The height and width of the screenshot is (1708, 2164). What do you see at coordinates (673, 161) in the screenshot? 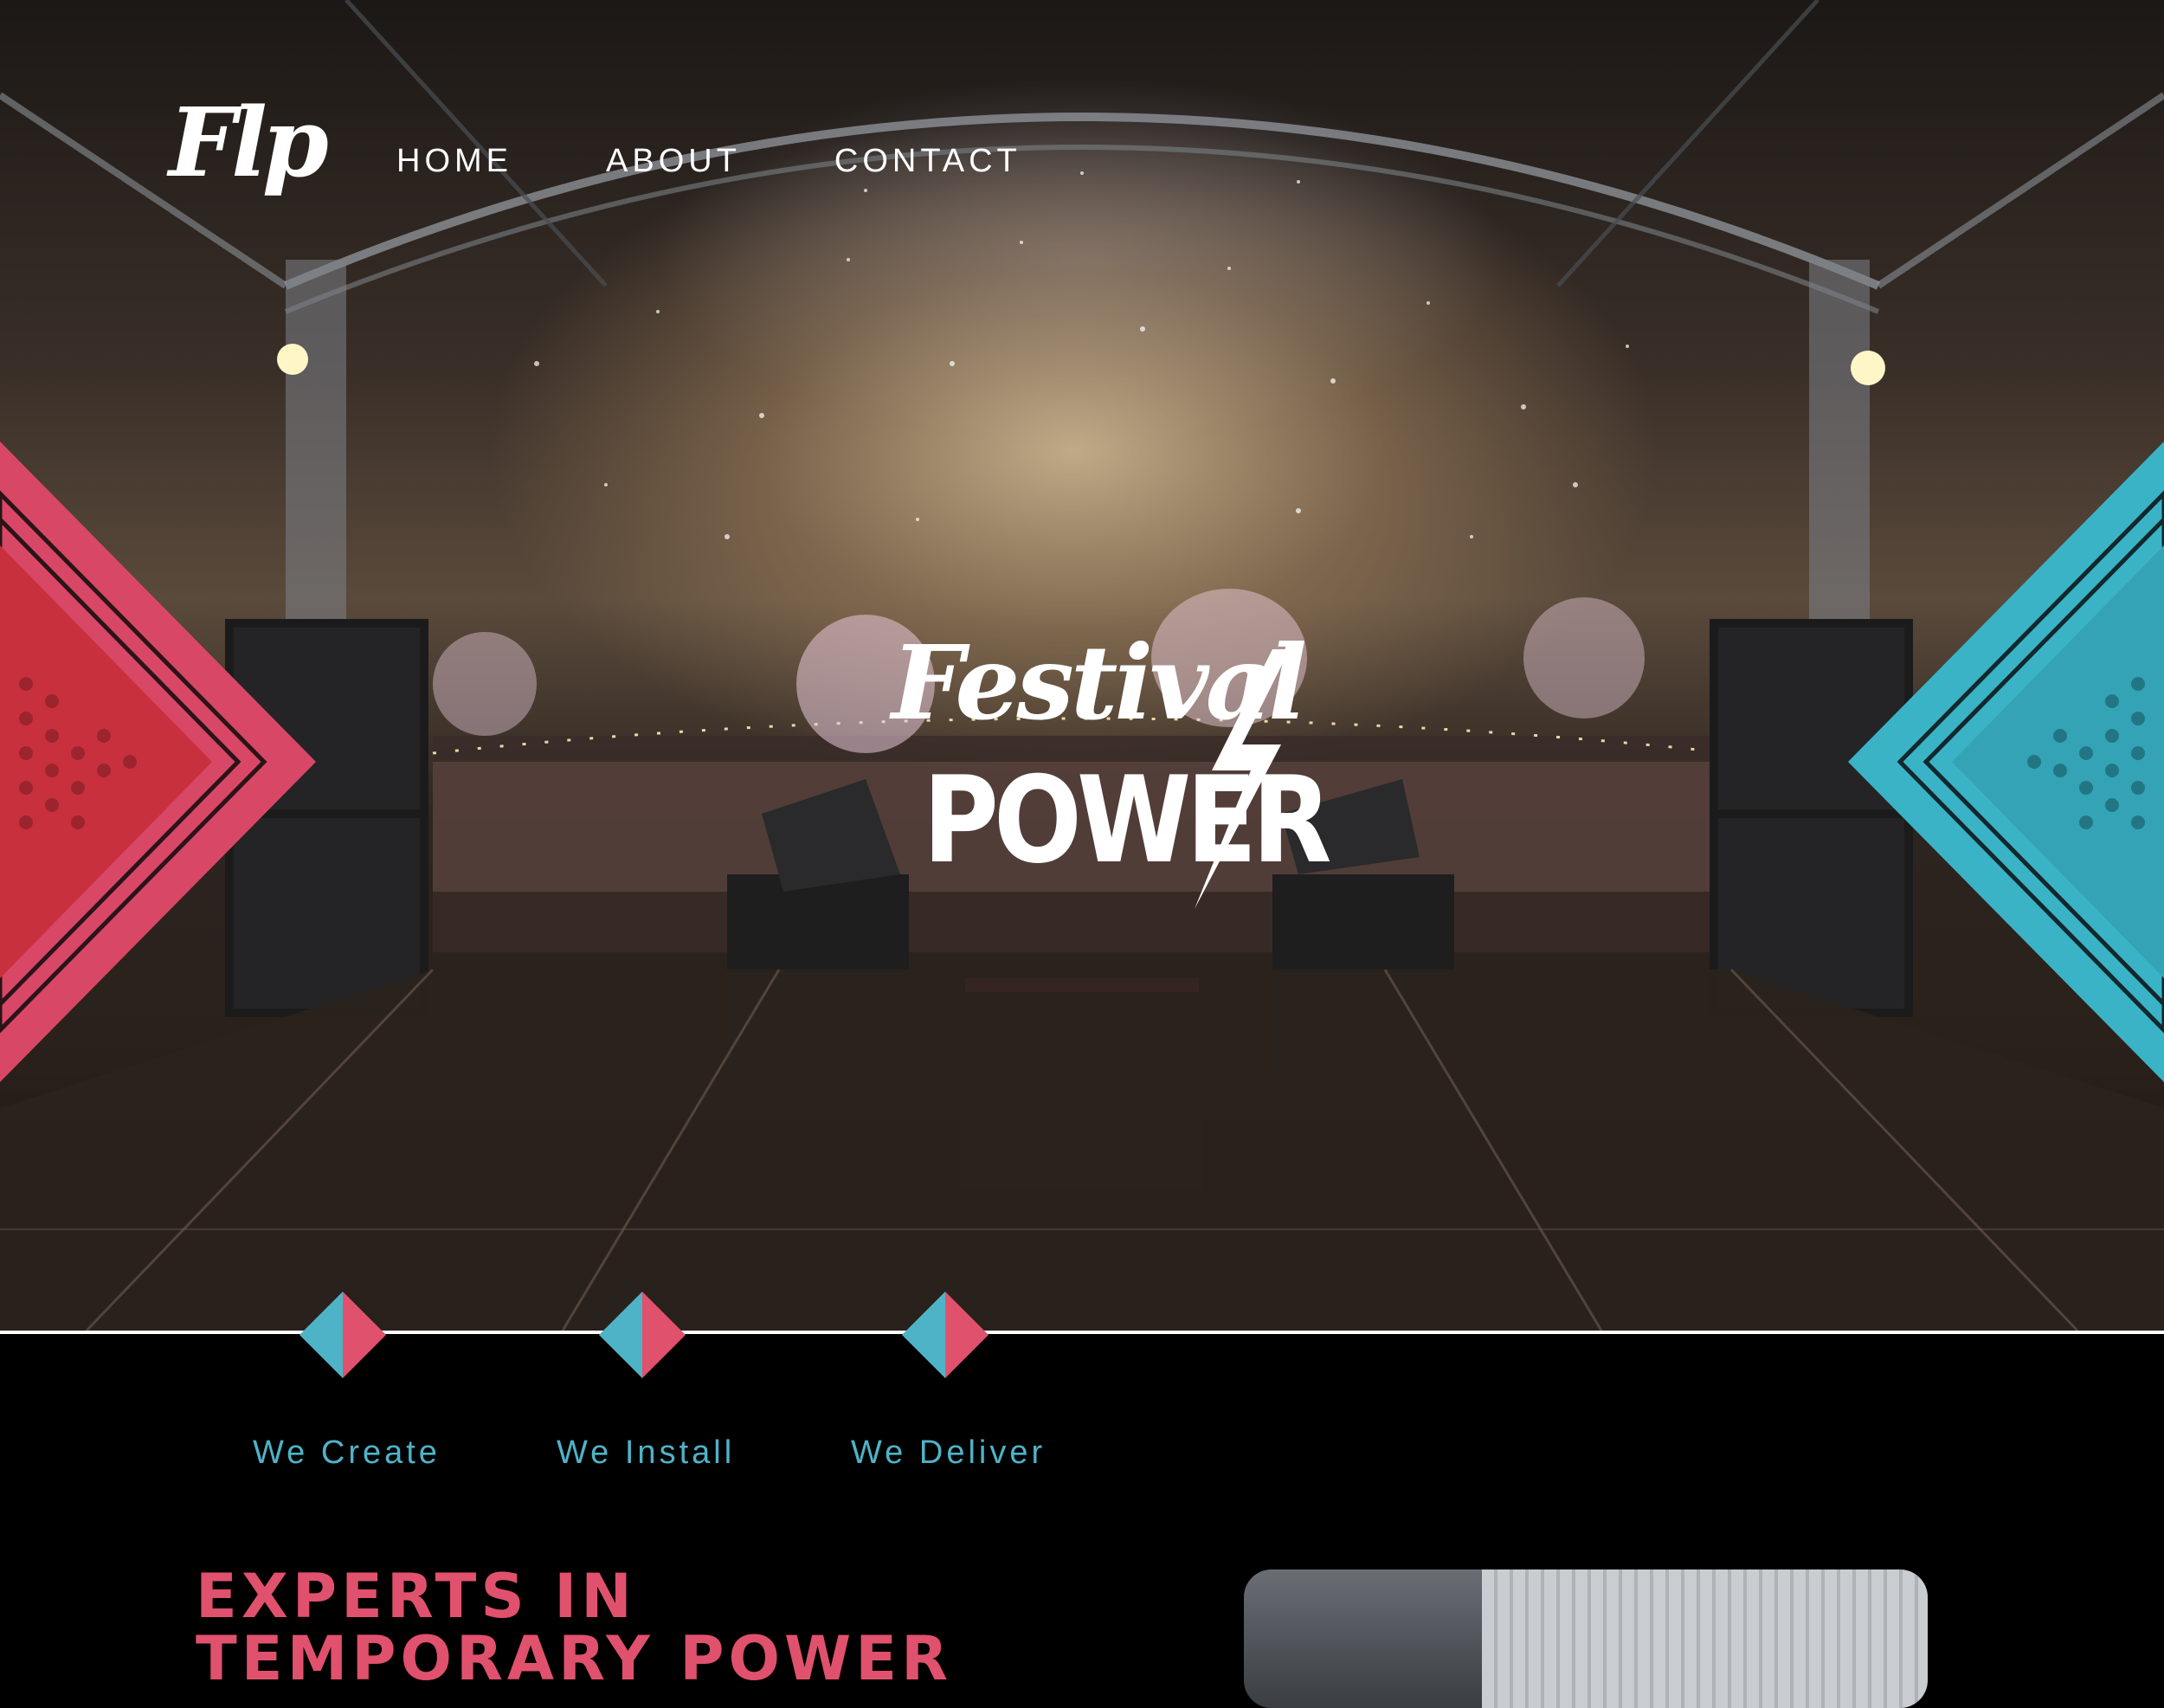
I see `nav-about-link: ABOUT` at bounding box center [673, 161].